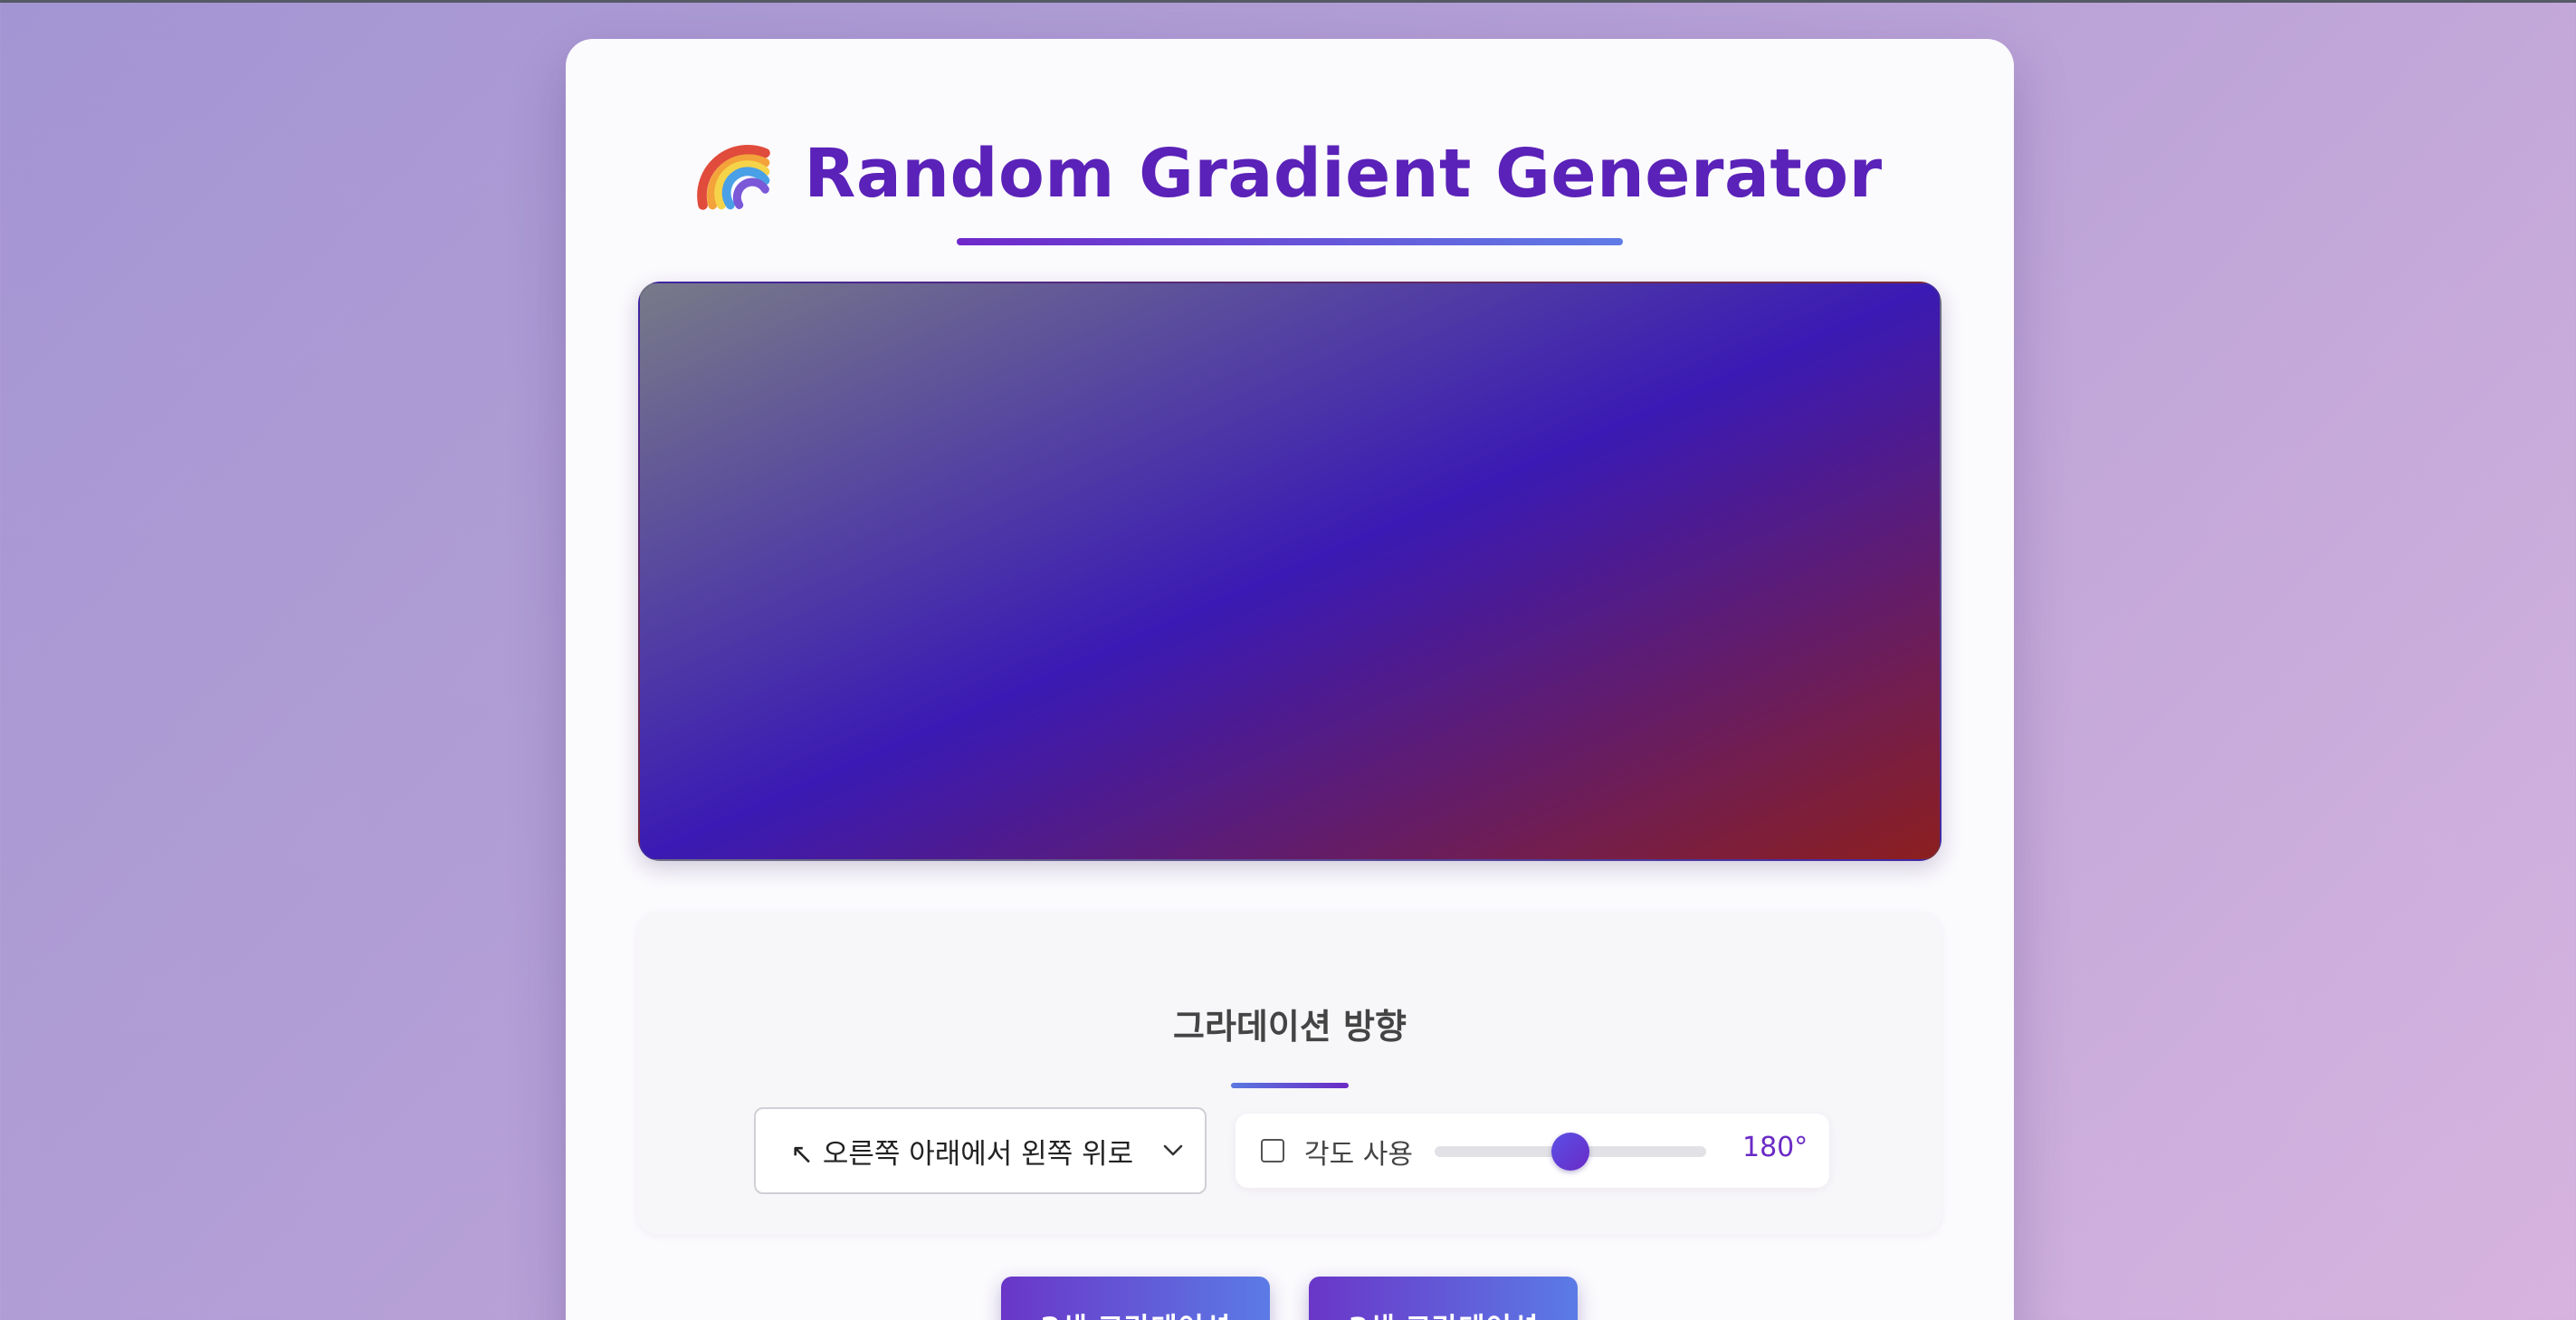 Image resolution: width=2576 pixels, height=1320 pixels. I want to click on rainbow-icon, so click(734, 177).